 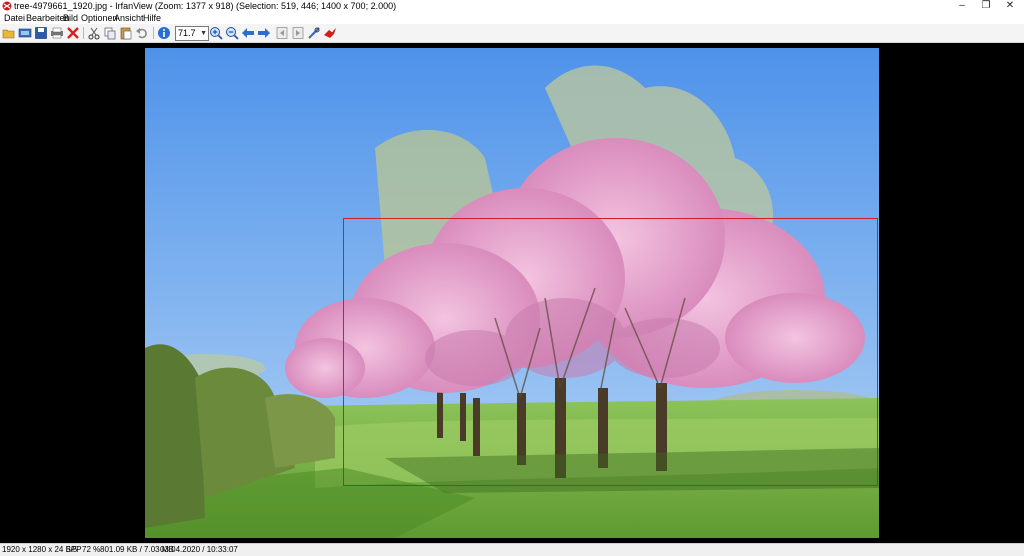 I want to click on page-first-icon, so click(x=282, y=33).